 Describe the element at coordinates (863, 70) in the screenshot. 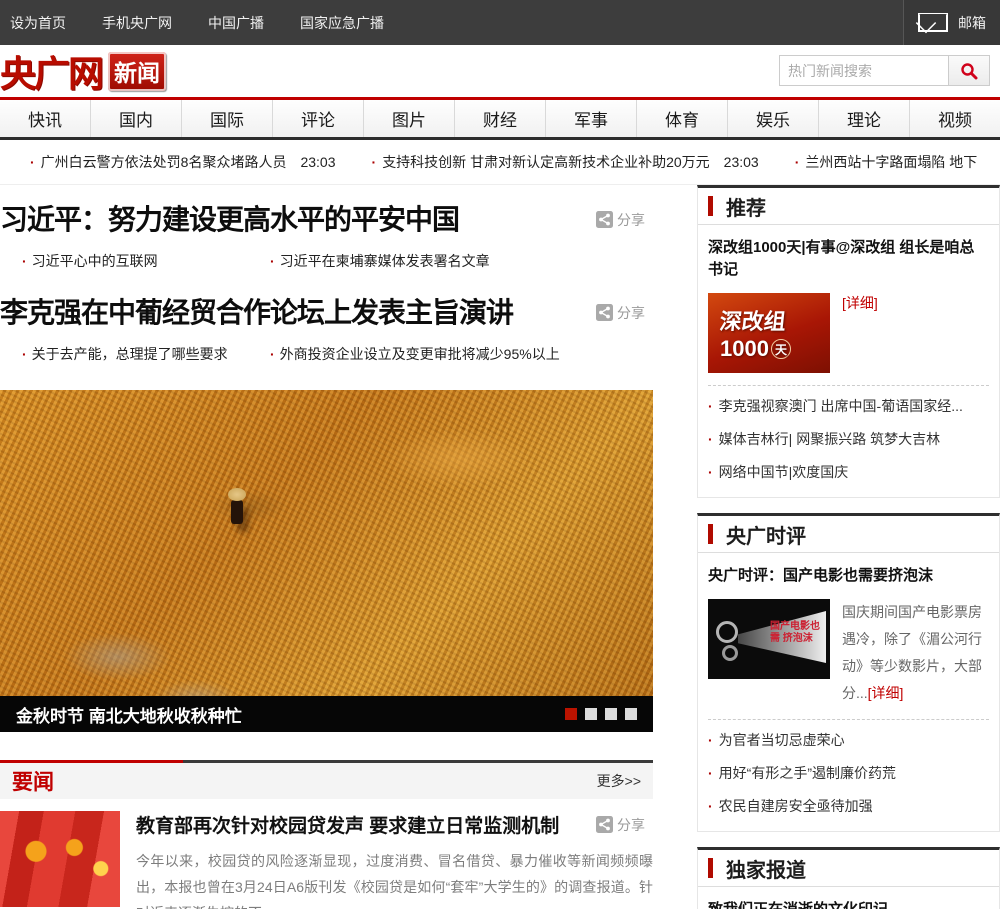

I see `search-input` at that location.